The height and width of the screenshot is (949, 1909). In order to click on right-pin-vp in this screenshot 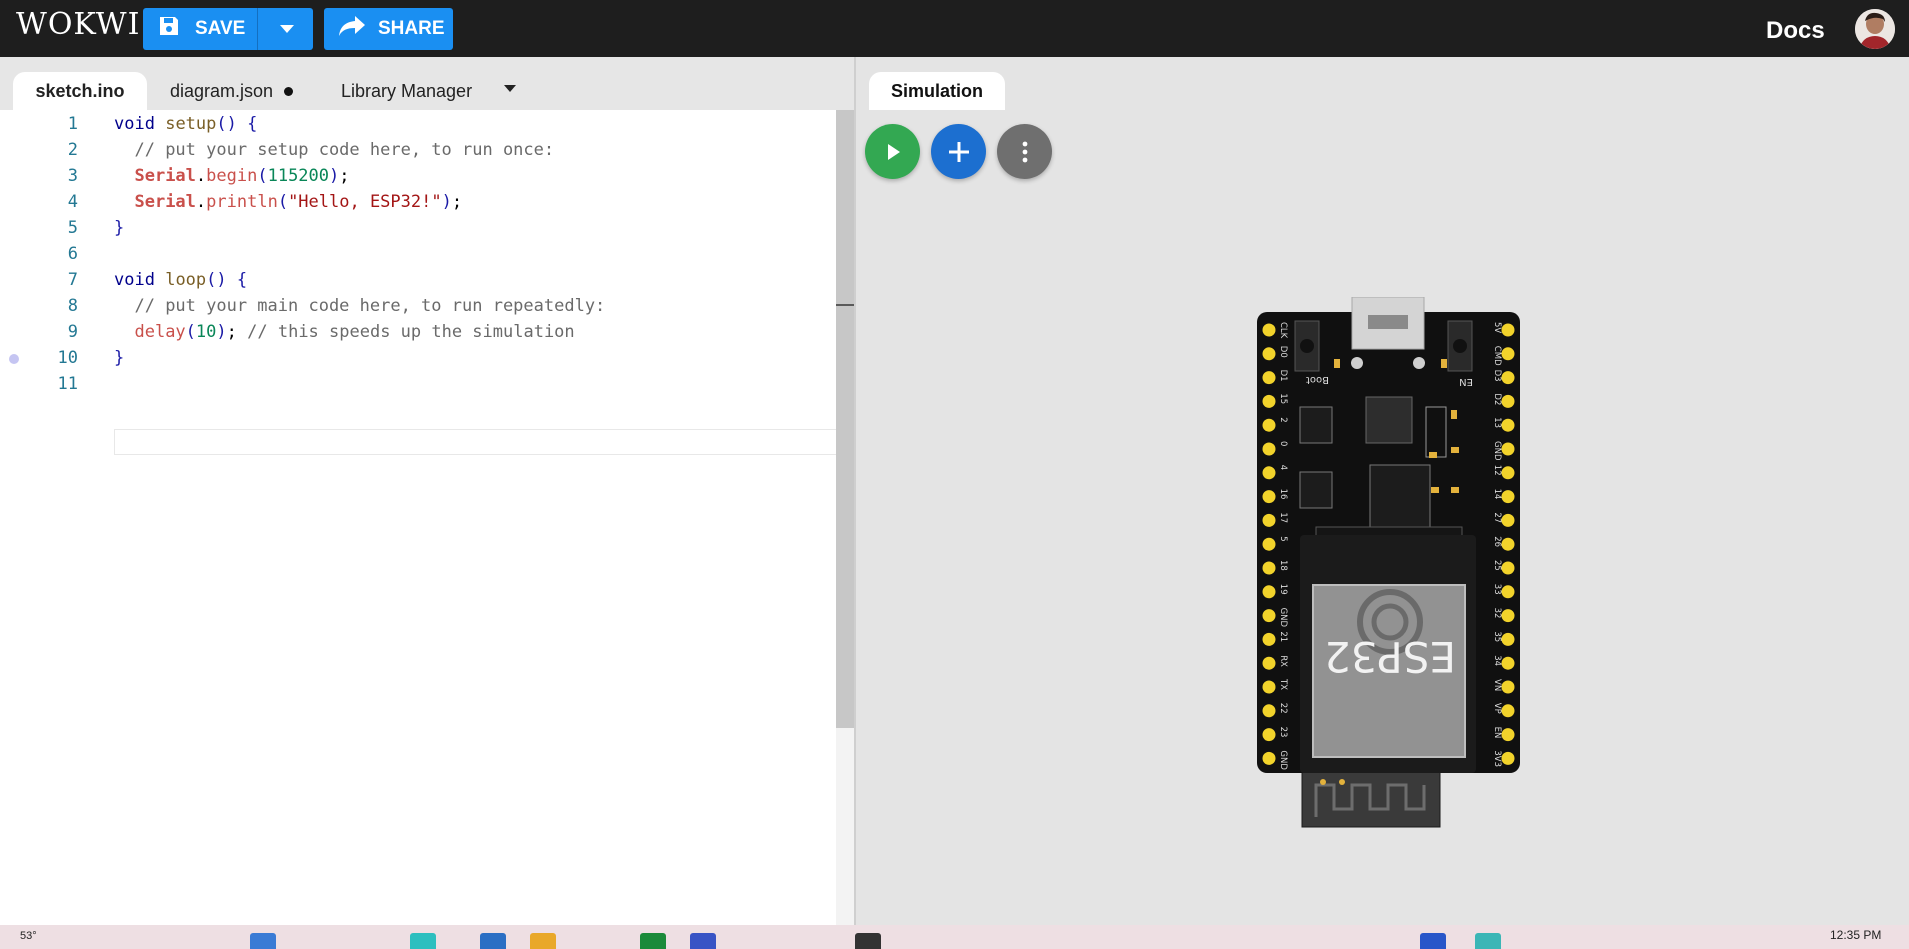, I will do `click(1508, 711)`.